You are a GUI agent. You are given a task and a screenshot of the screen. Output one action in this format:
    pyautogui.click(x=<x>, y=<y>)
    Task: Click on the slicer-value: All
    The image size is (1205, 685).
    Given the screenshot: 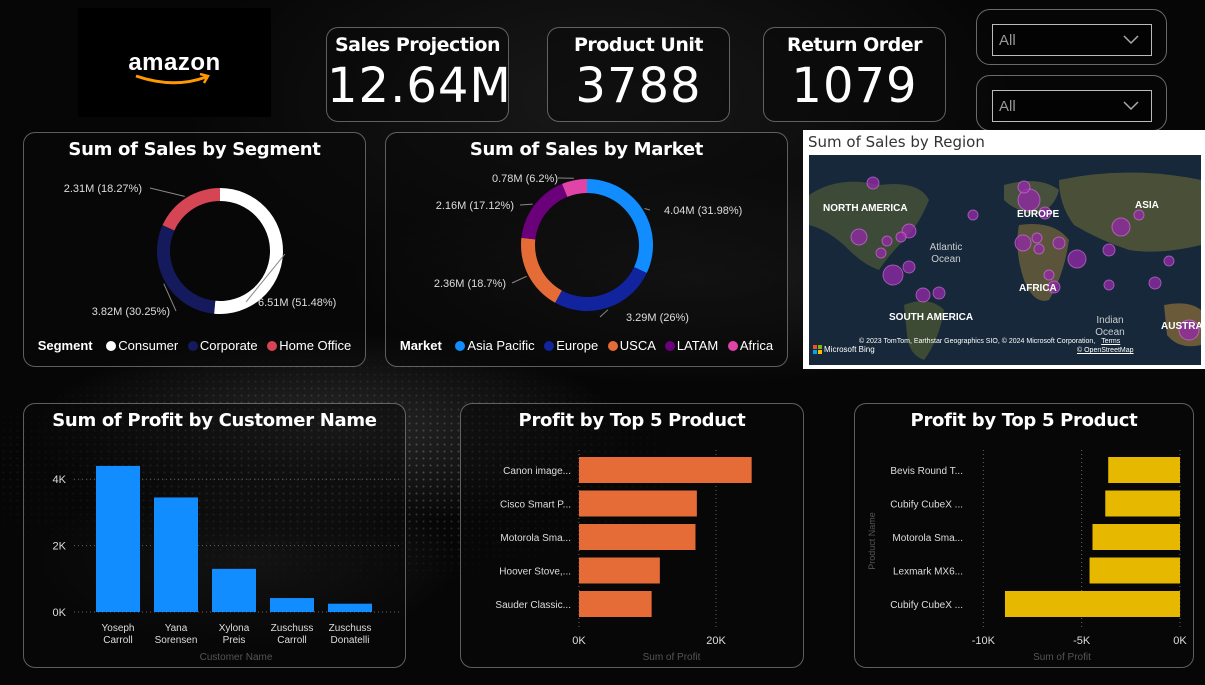 What is the action you would take?
    pyautogui.click(x=1007, y=106)
    